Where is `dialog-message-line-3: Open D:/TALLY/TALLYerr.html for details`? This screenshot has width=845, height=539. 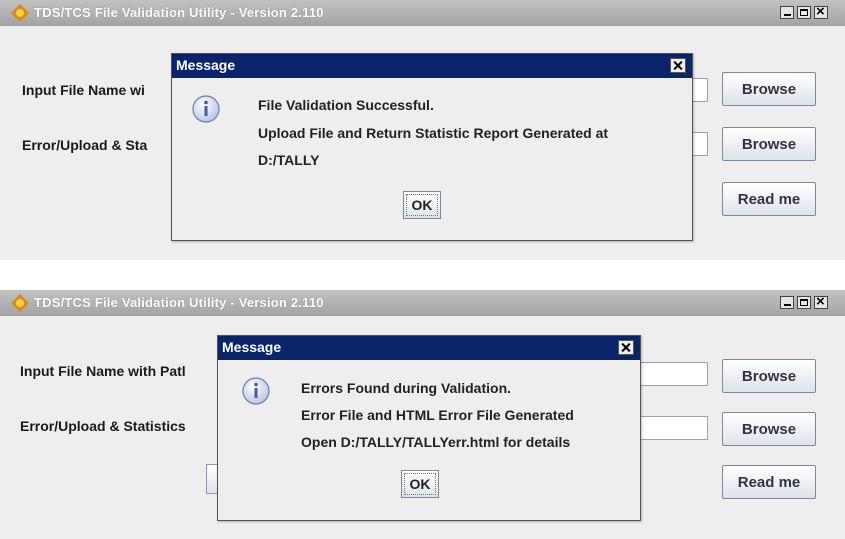 dialog-message-line-3: Open D:/TALLY/TALLYerr.html for details is located at coordinates (436, 442).